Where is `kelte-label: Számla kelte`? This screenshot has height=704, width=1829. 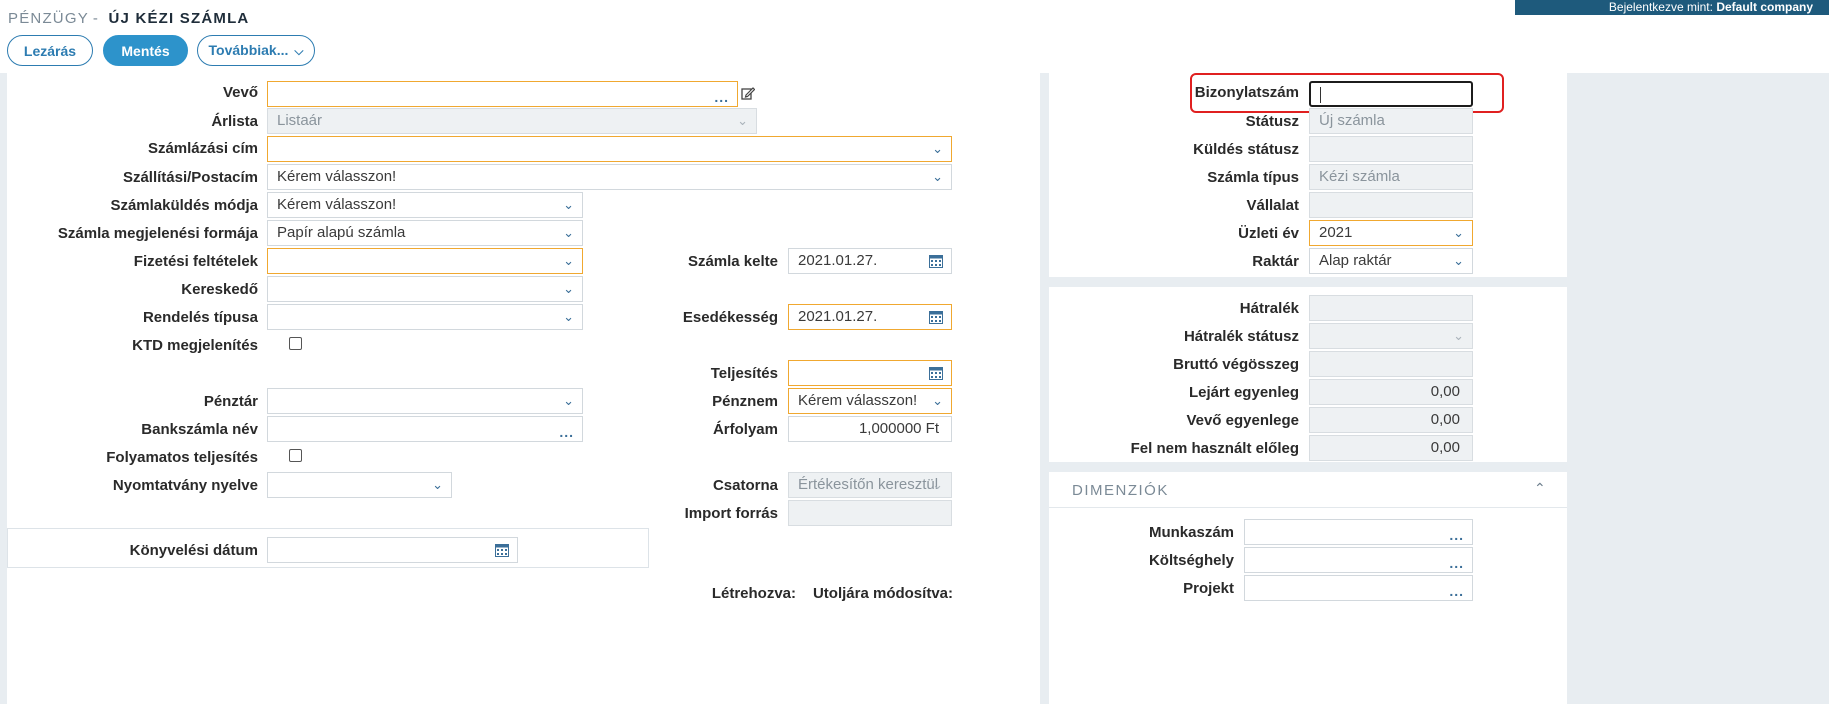 kelte-label: Számla kelte is located at coordinates (732, 261).